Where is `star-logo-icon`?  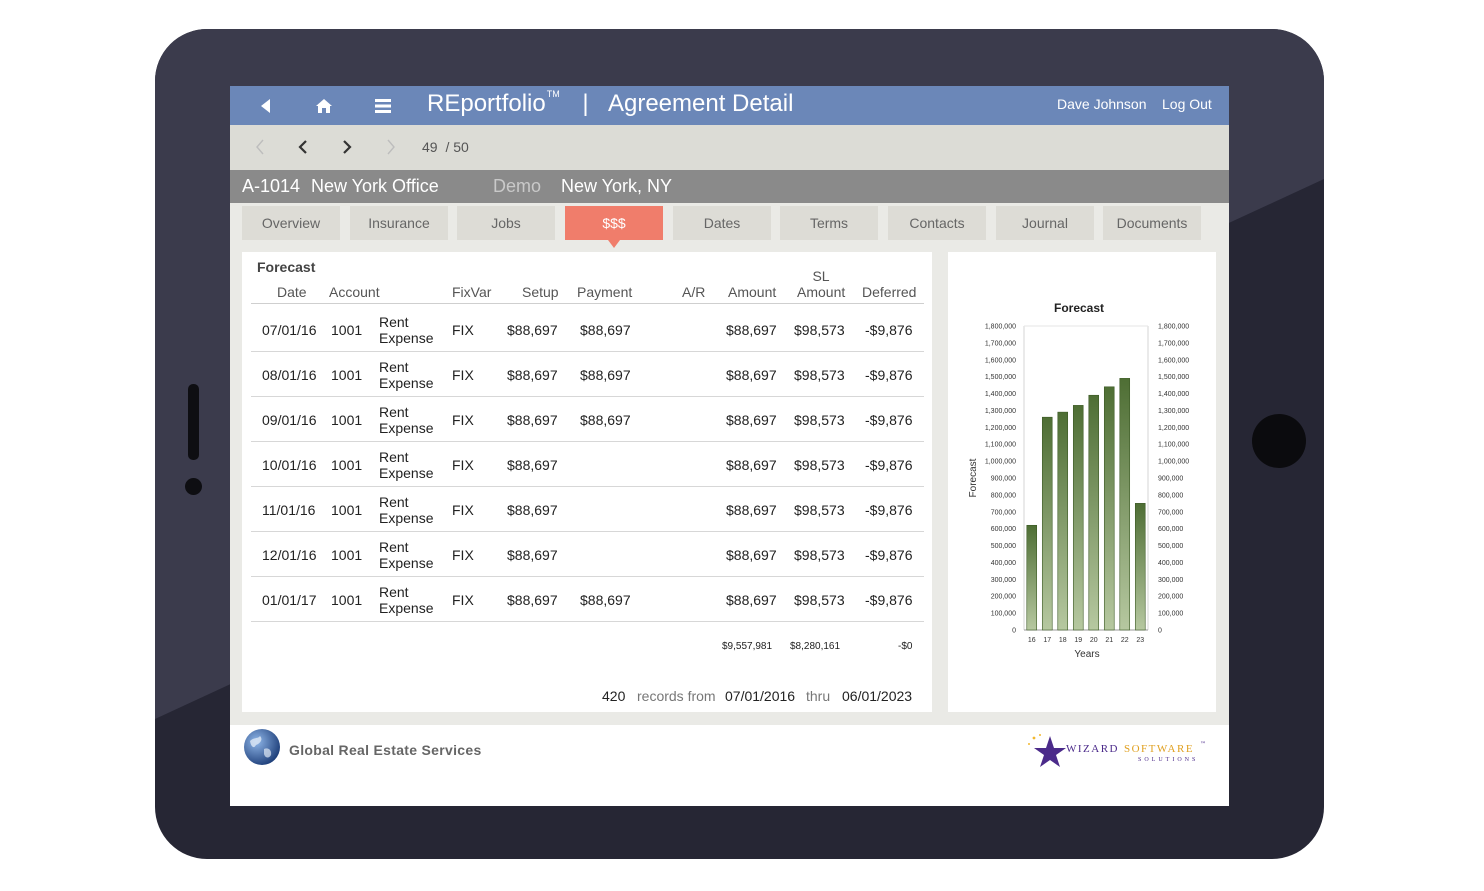
star-logo-icon is located at coordinates (1050, 751).